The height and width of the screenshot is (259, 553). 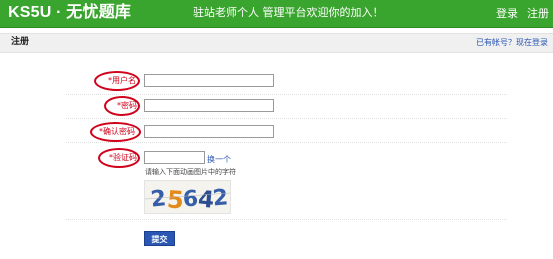 I want to click on top-header-bar: KS5U · 无忧题库 驻站老师个人 管理平台欢迎你的加入！ 登录 注册, so click(x=276, y=14).